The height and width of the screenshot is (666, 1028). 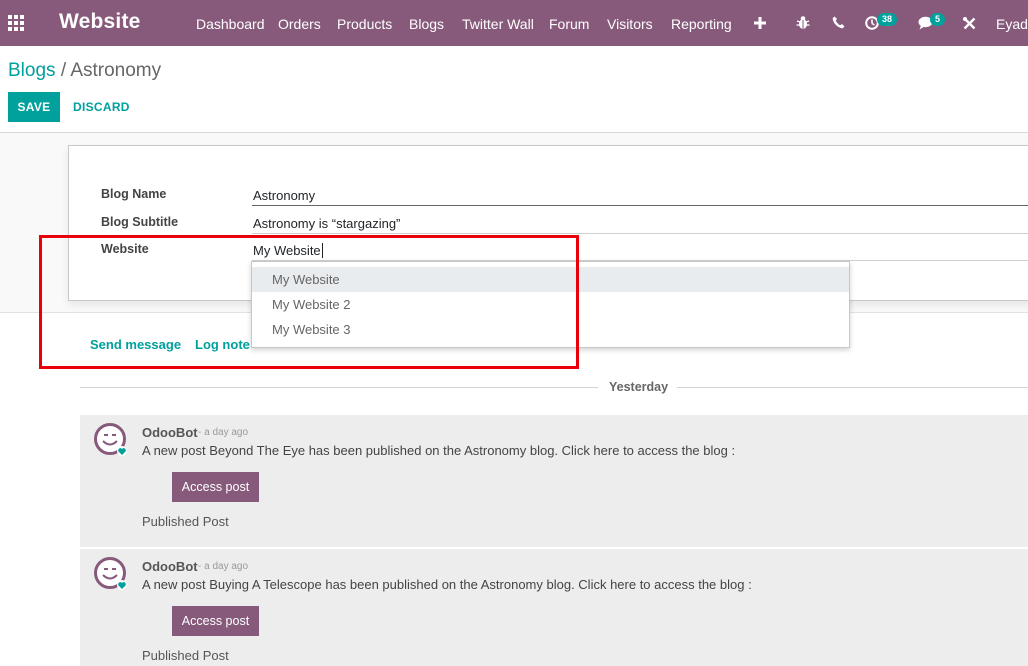 What do you see at coordinates (852, 387) in the screenshot?
I see `day-separator-line-right` at bounding box center [852, 387].